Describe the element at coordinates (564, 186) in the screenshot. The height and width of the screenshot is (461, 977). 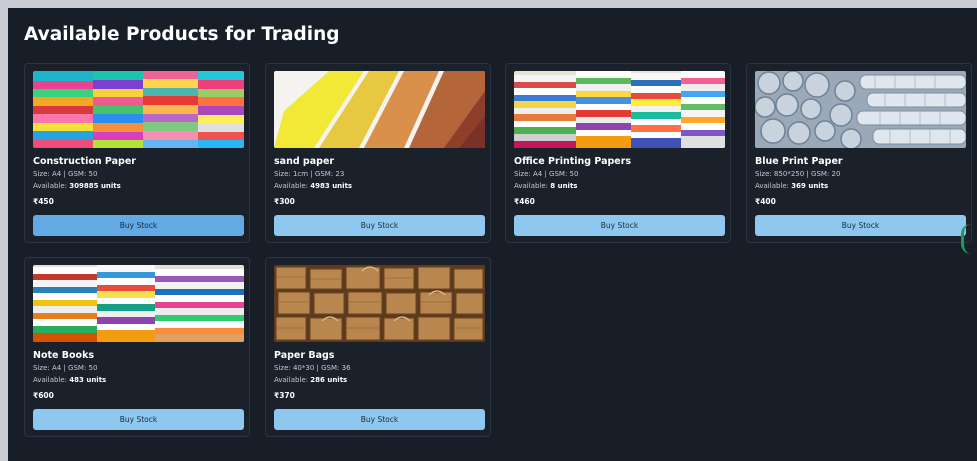
I see `available-value: 8 units` at that location.